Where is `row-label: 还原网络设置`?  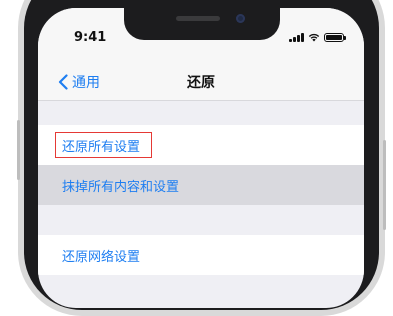
row-label: 还原网络设置 is located at coordinates (101, 257).